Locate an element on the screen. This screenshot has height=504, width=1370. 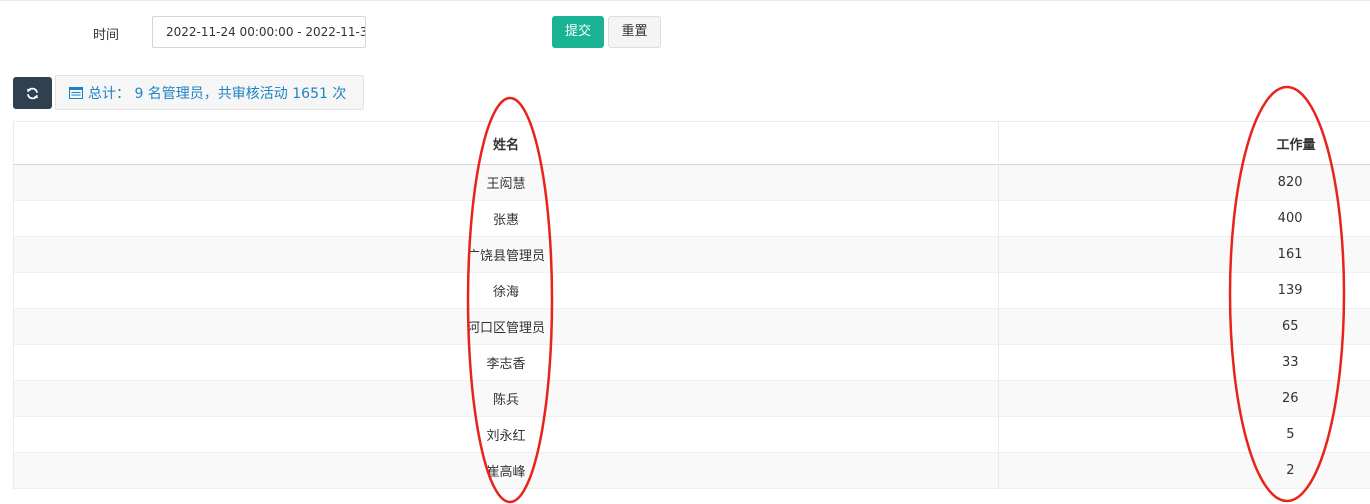
table-row: 河口区管理员 65 is located at coordinates (691, 326).